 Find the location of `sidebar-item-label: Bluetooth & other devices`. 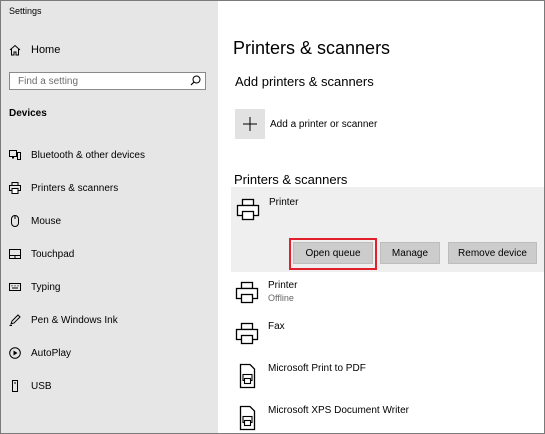

sidebar-item-label: Bluetooth & other devices is located at coordinates (88, 155).